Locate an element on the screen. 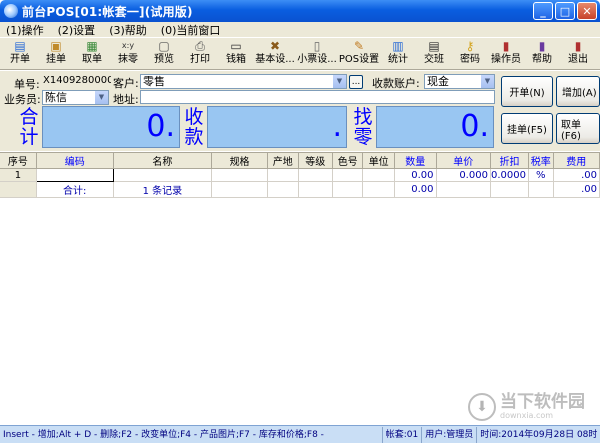  watermark-text: 当下软件园 is located at coordinates (542, 402).